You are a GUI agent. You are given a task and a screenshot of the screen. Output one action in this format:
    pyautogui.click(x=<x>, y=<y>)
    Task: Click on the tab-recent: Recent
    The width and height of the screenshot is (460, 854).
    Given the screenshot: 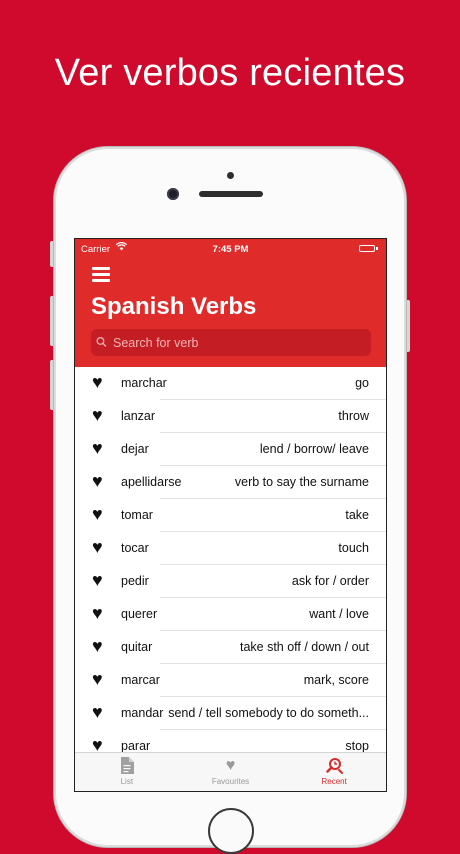 What is the action you would take?
    pyautogui.click(x=334, y=772)
    